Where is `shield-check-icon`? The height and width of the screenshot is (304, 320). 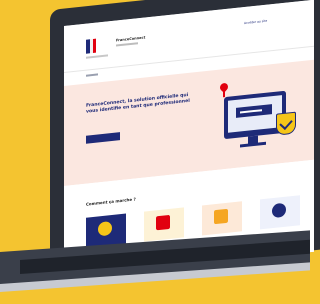
shield-check-icon is located at coordinates (286, 123).